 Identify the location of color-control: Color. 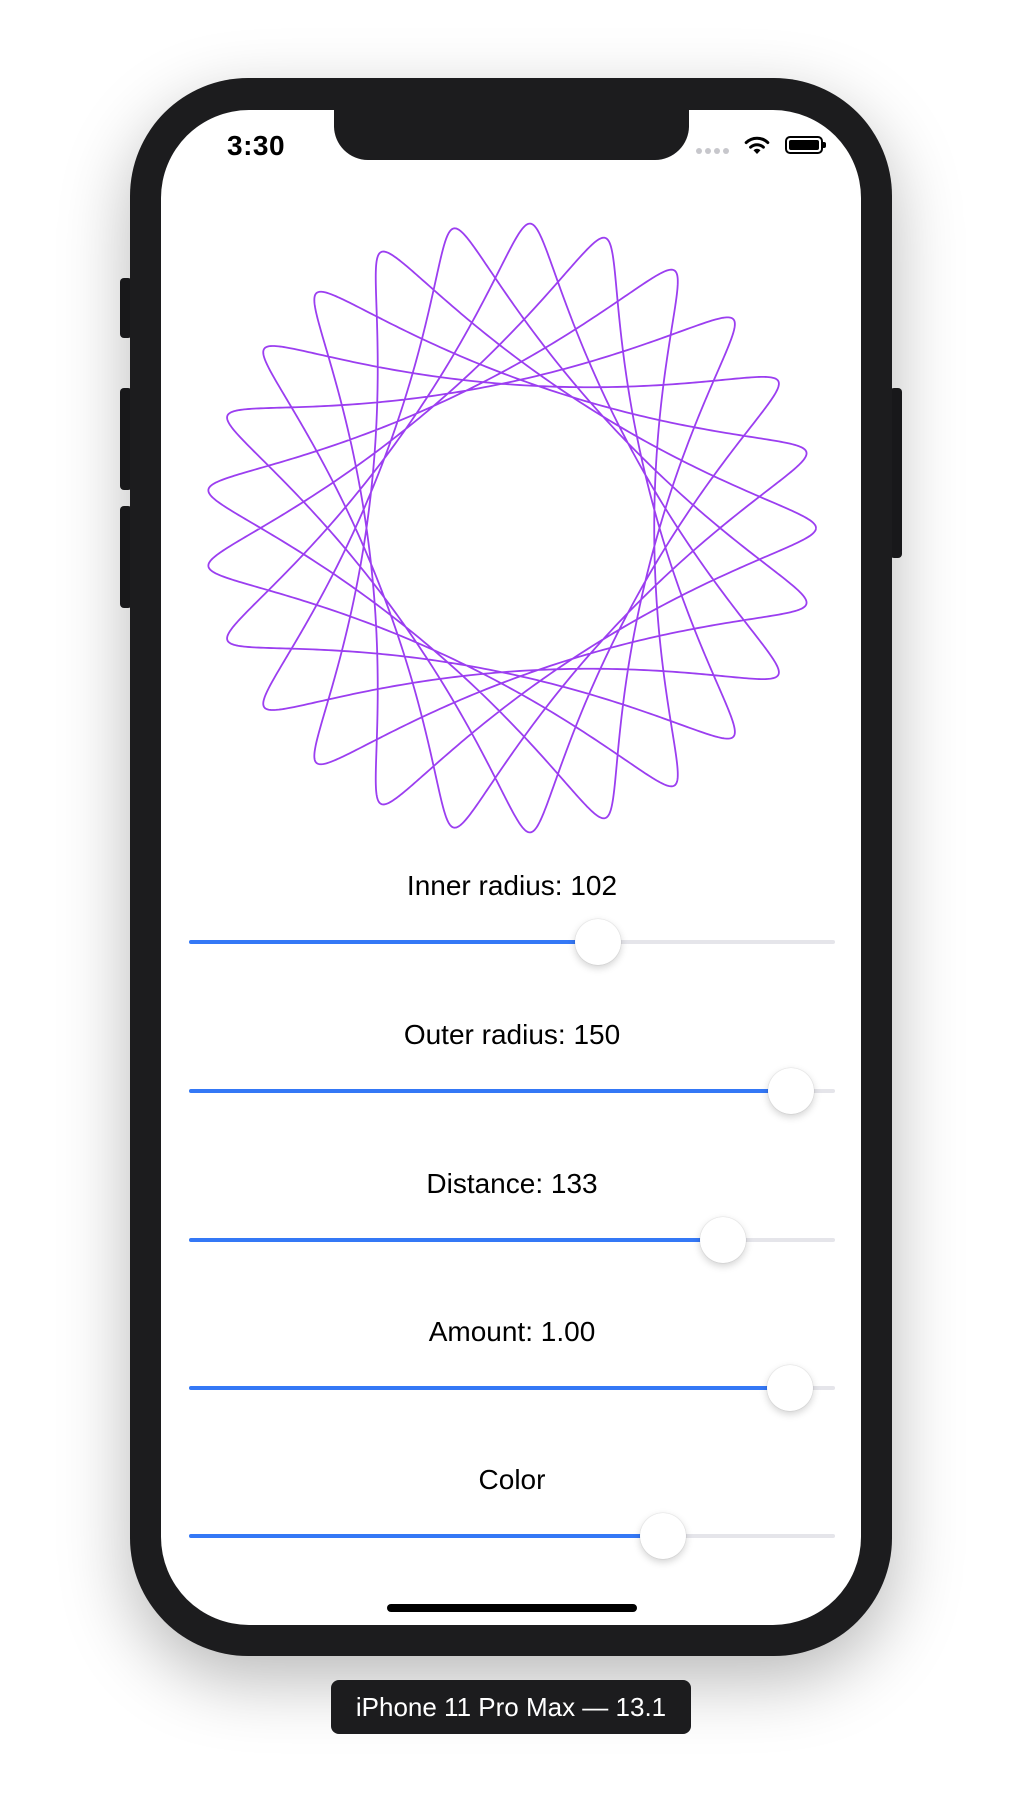
(512, 1511).